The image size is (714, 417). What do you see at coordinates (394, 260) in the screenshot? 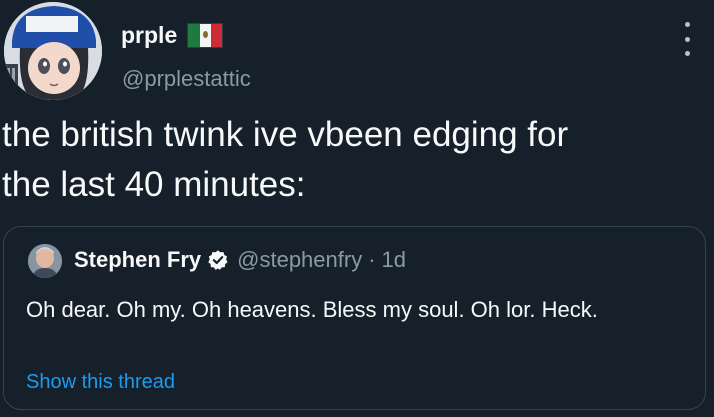
I see `quote-timestamp: 1d` at bounding box center [394, 260].